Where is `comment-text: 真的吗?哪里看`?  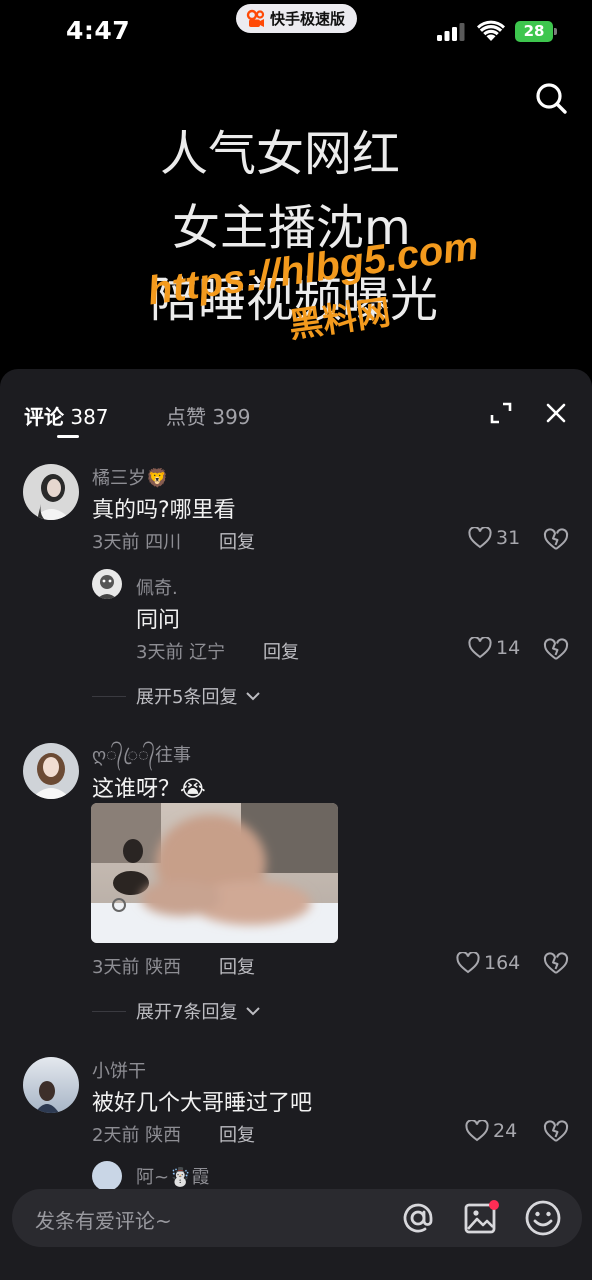 comment-text: 真的吗?哪里看 is located at coordinates (164, 510).